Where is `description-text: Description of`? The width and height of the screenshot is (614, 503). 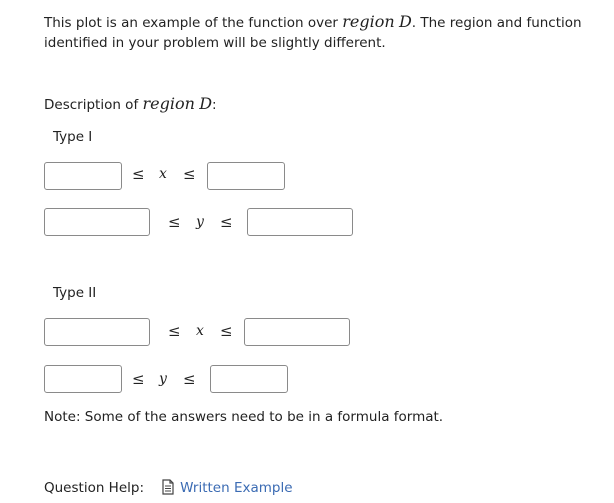 description-text: Description of is located at coordinates (93, 105).